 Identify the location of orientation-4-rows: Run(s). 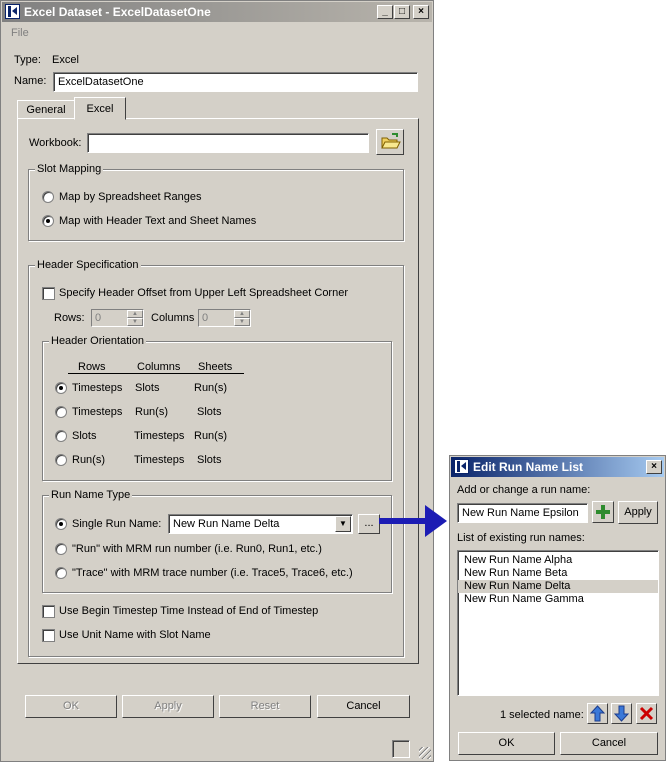
(89, 460).